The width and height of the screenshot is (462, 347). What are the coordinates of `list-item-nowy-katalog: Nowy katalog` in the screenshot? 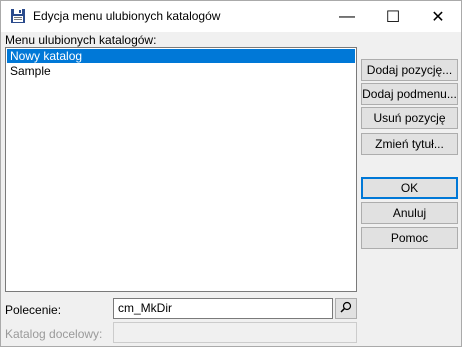 It's located at (181, 56).